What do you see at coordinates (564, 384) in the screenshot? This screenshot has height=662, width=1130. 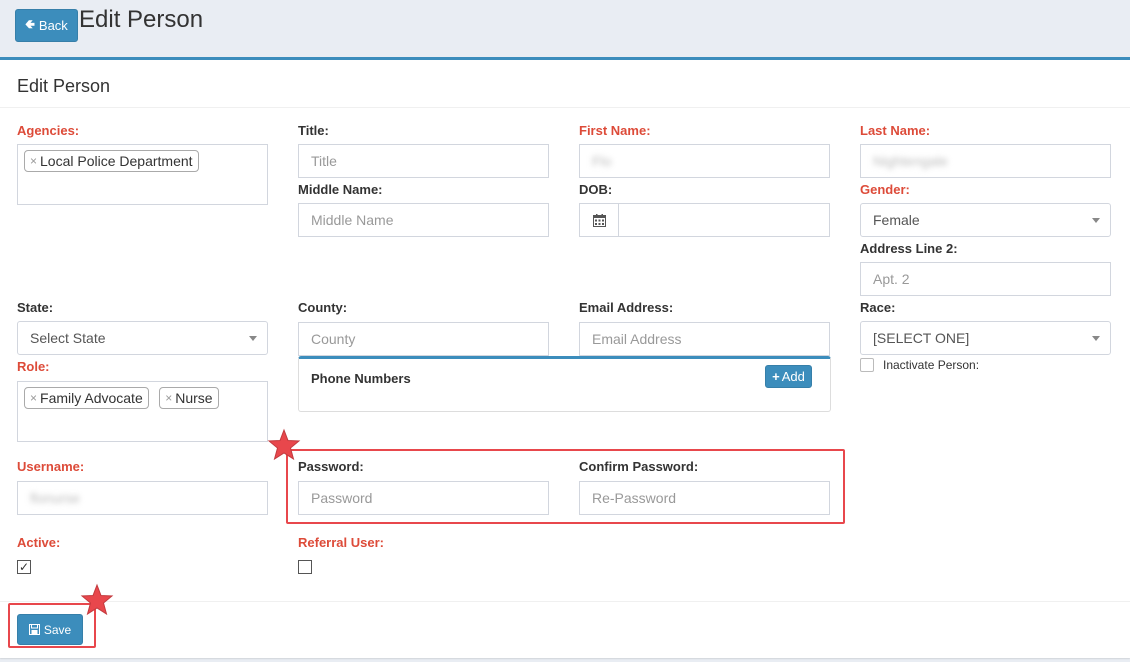 I see `phone-numbers-panel: Phone Numbers + Add` at bounding box center [564, 384].